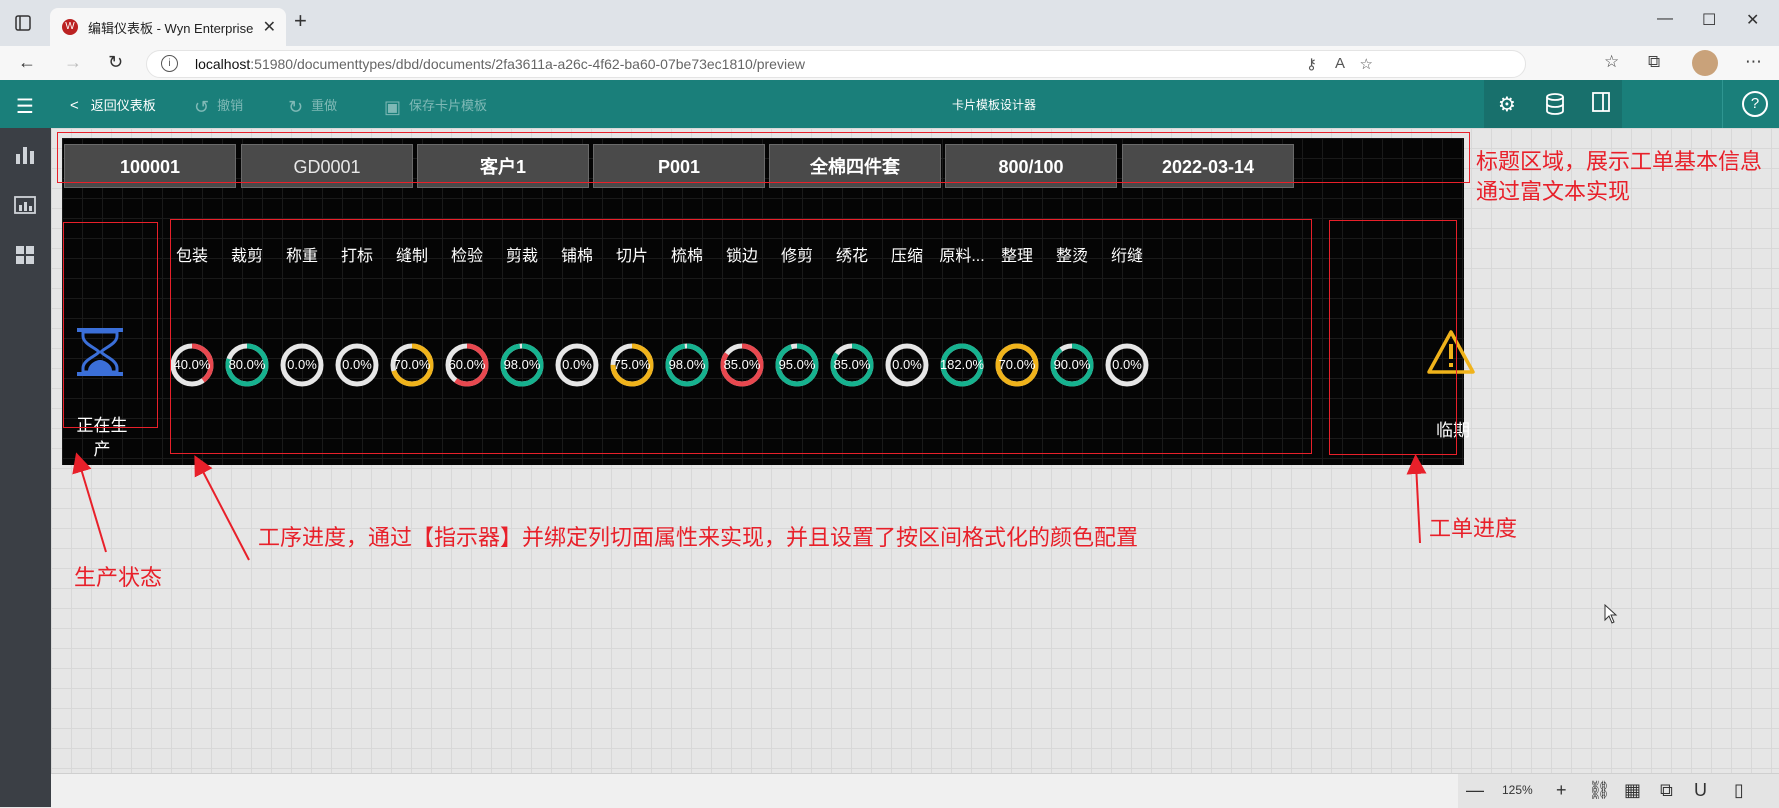 The height and width of the screenshot is (808, 1779). I want to click on grid-apps-icon, so click(25, 255).